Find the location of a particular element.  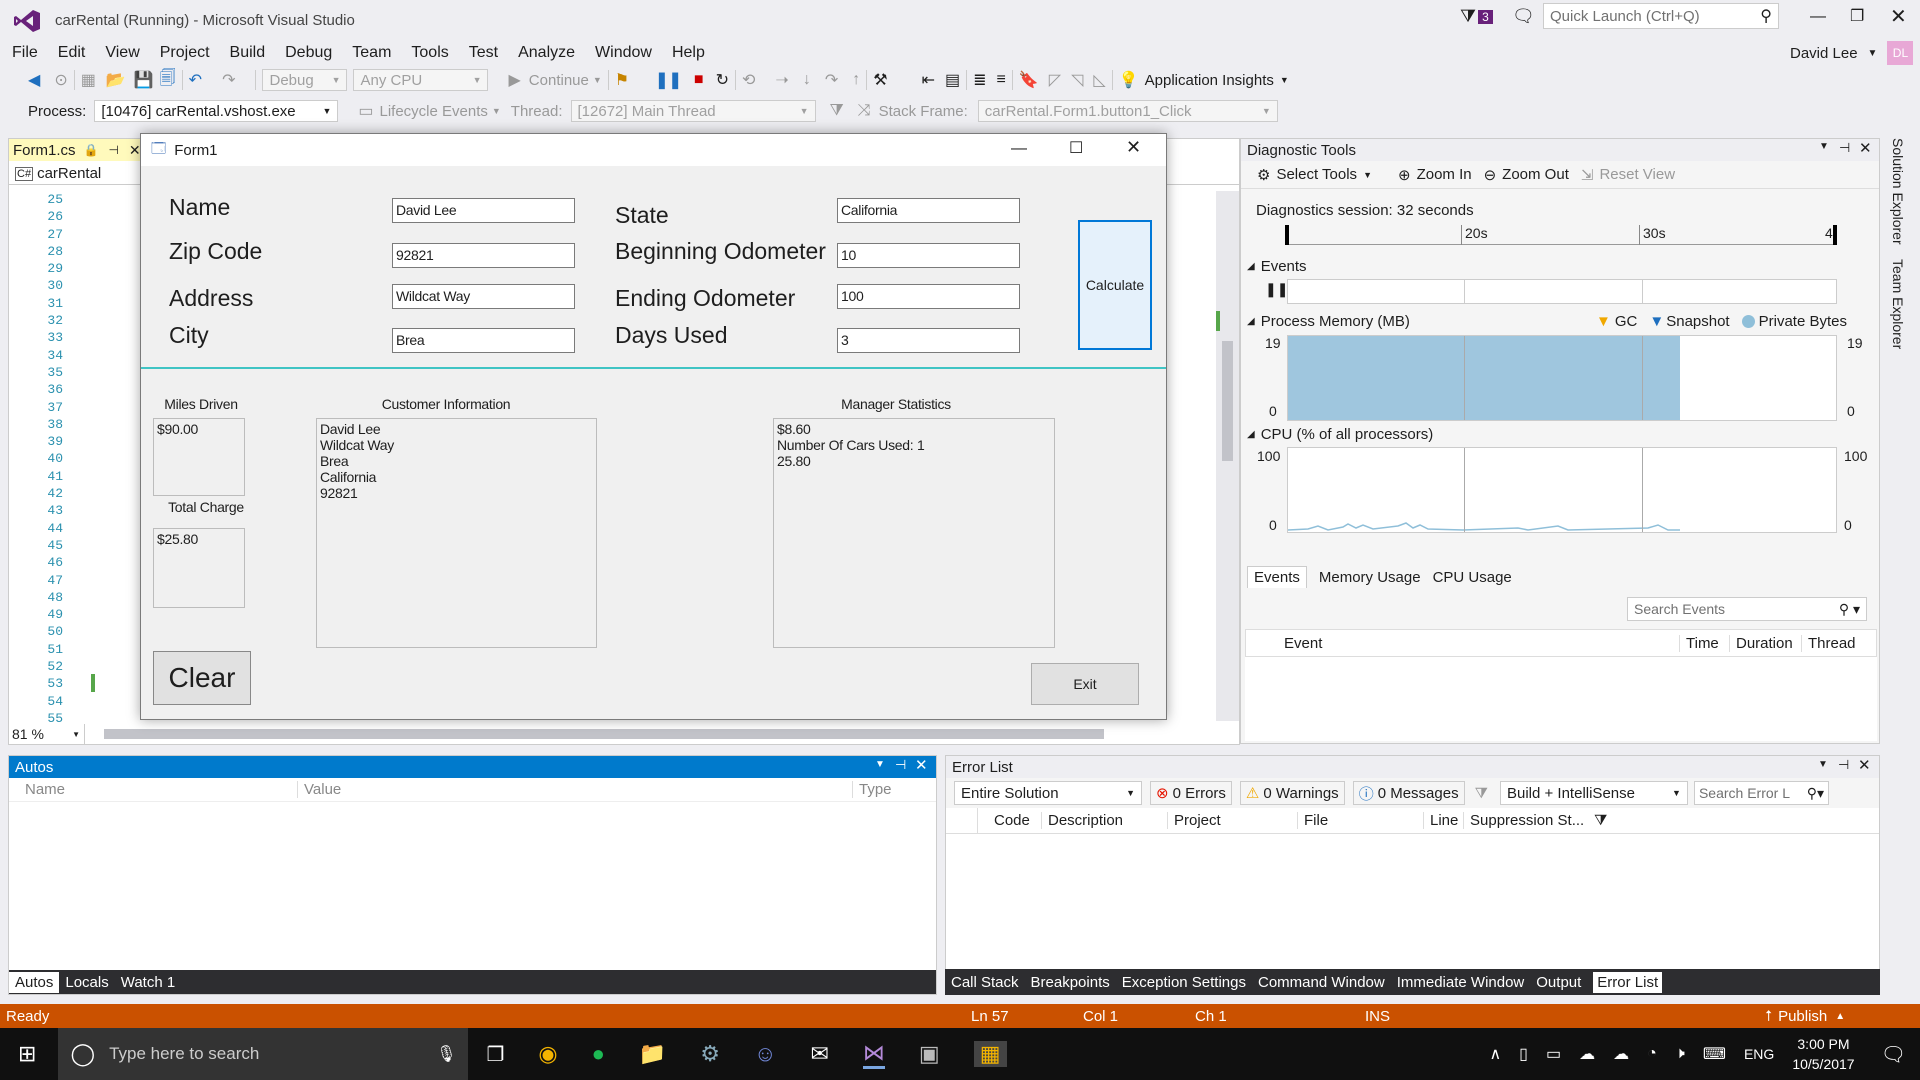

step-into-icon: ➝ is located at coordinates (781, 80).